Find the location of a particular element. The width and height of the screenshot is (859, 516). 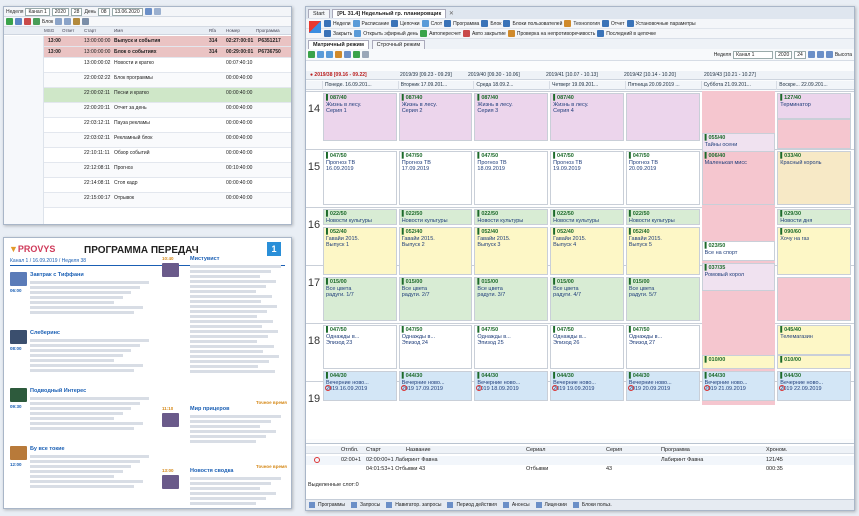

schedule-slot: ▌087/40 Жизнь в лесу. Серия 2 is located at coordinates (435, 117).